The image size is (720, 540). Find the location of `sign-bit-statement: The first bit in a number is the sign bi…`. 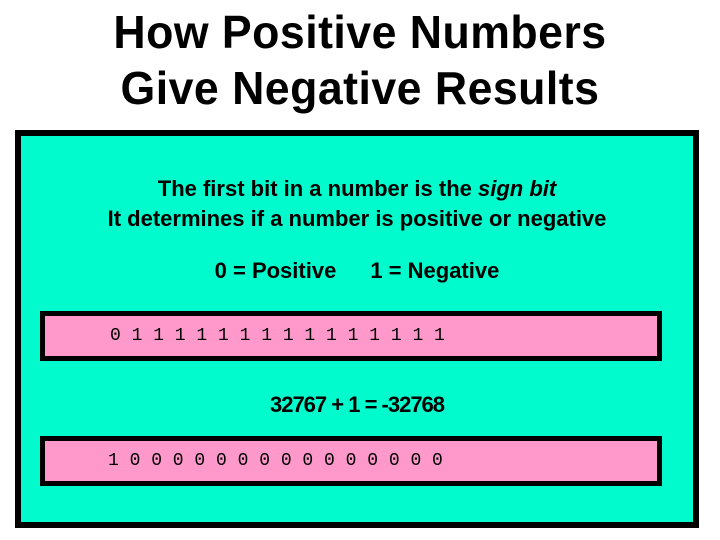

sign-bit-statement: The first bit in a number is the sign bi… is located at coordinates (357, 189).